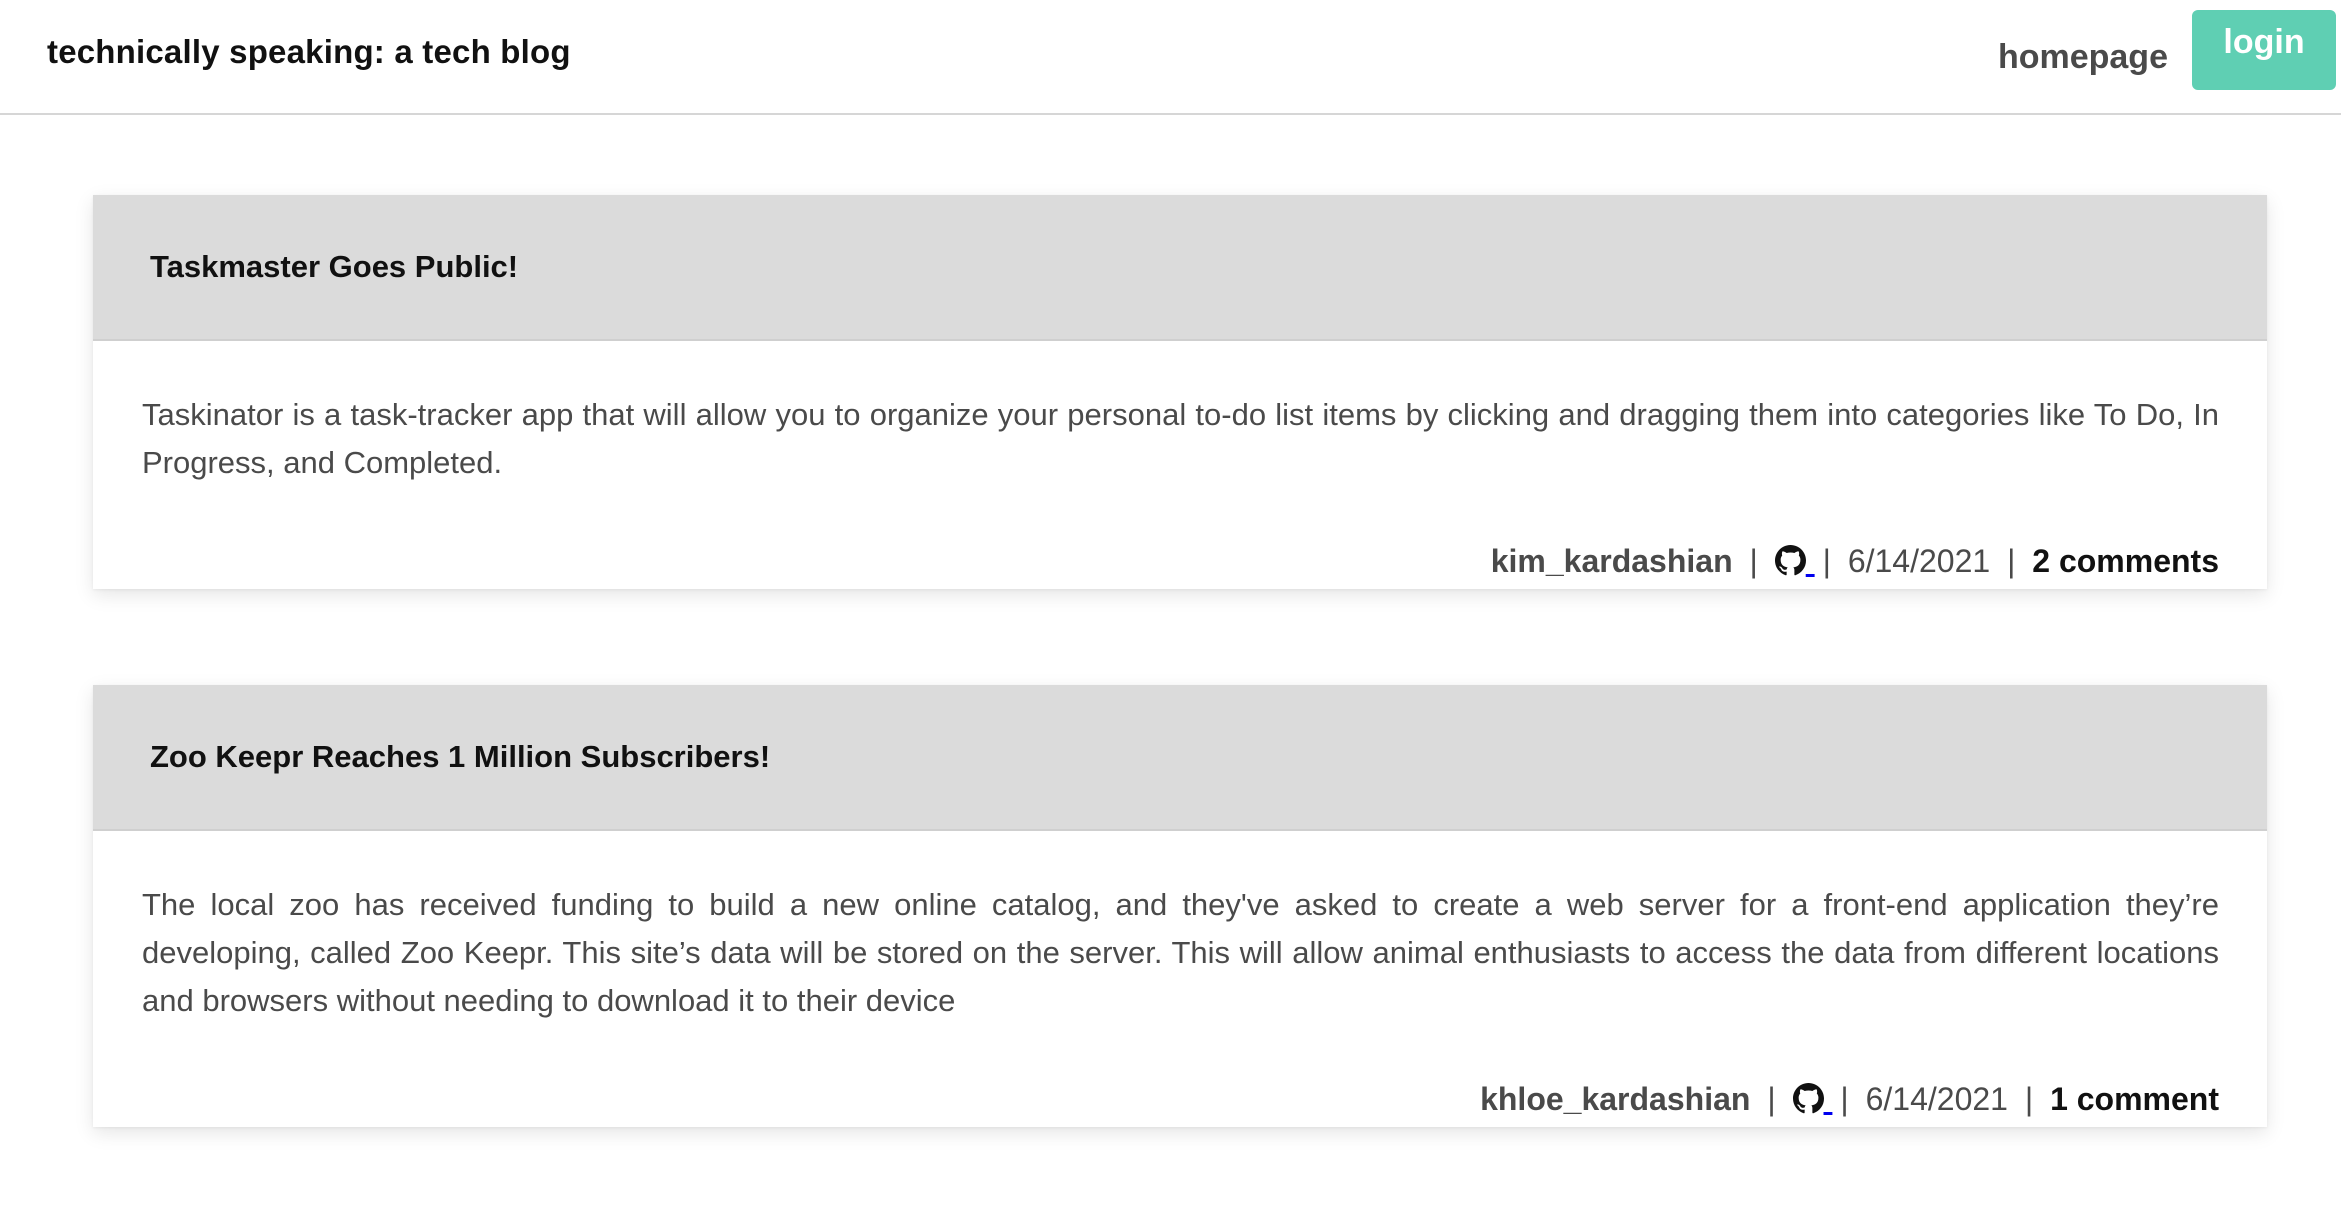 Image resolution: width=2341 pixels, height=1223 pixels. I want to click on homepage-link: homepage, so click(2083, 57).